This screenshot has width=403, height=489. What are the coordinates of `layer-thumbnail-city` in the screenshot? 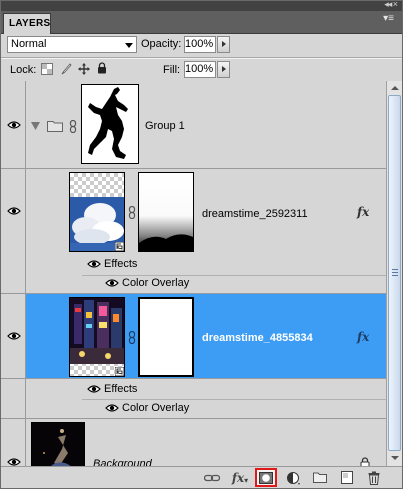 It's located at (97, 337).